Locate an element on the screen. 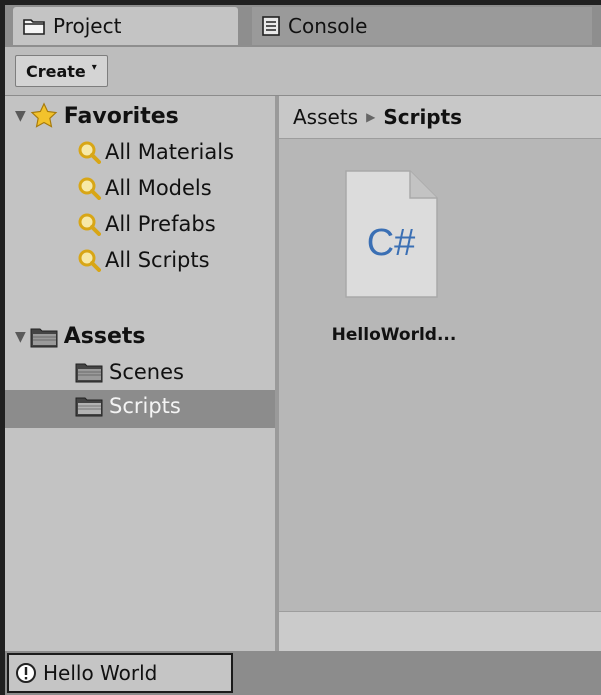  tree-item-all-models: All Models is located at coordinates (144, 188).